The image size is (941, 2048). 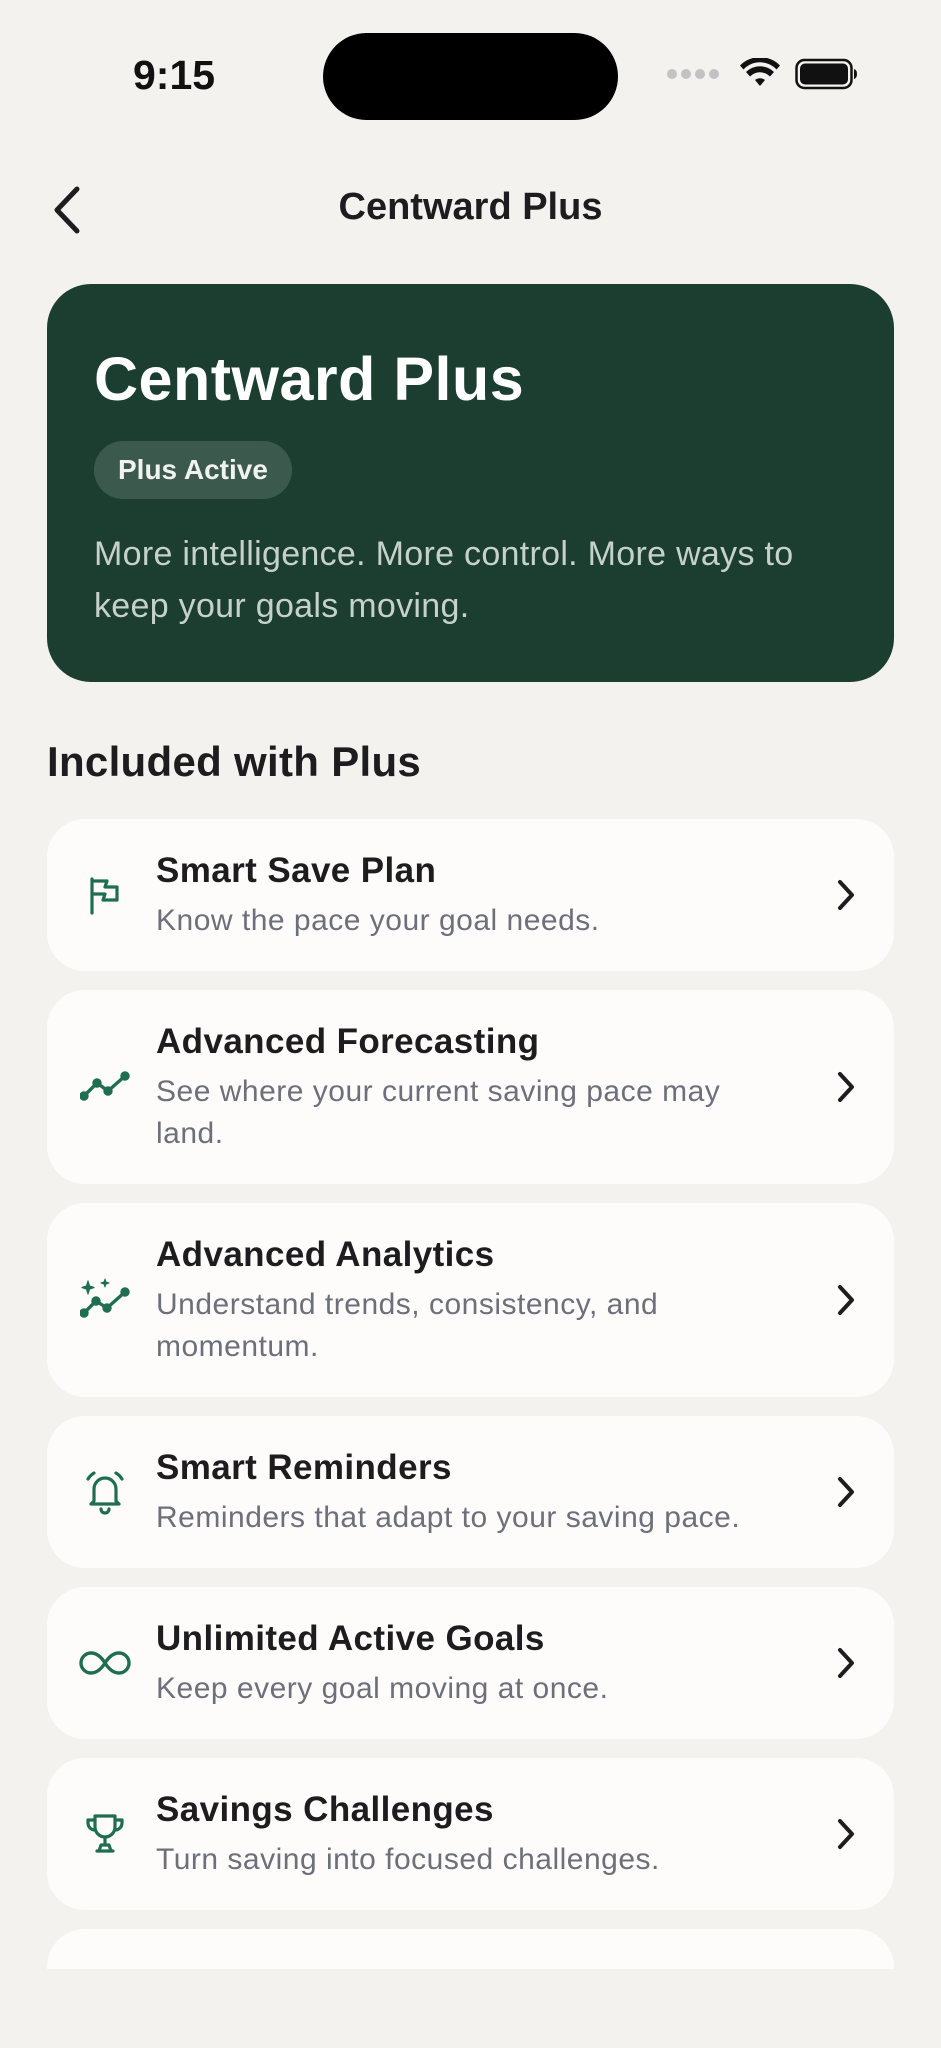 I want to click on feature-row-partial, so click(x=470, y=1949).